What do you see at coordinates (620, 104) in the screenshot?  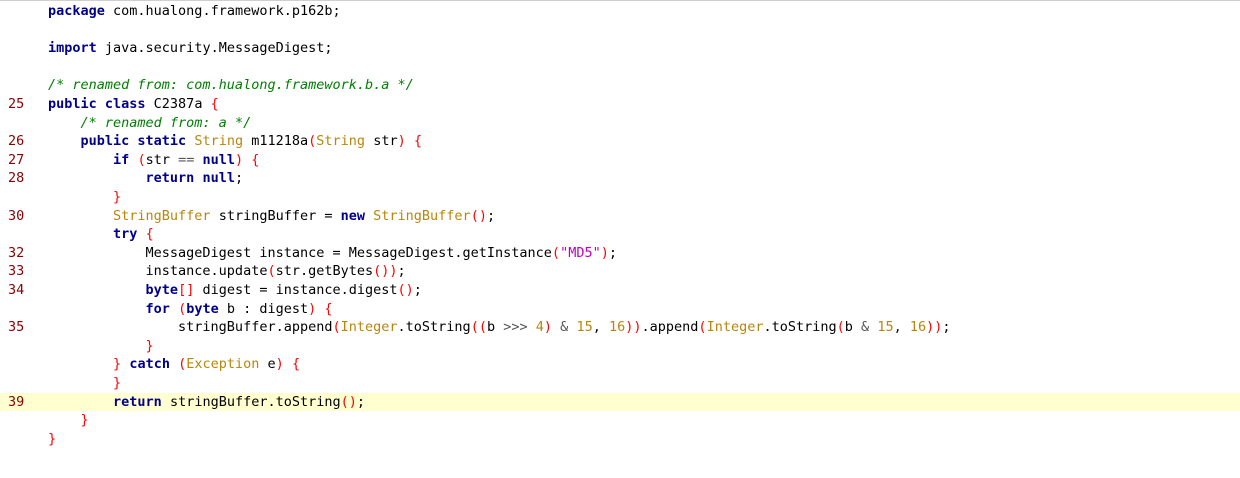 I see `code-line: 25 public class C2387a {` at bounding box center [620, 104].